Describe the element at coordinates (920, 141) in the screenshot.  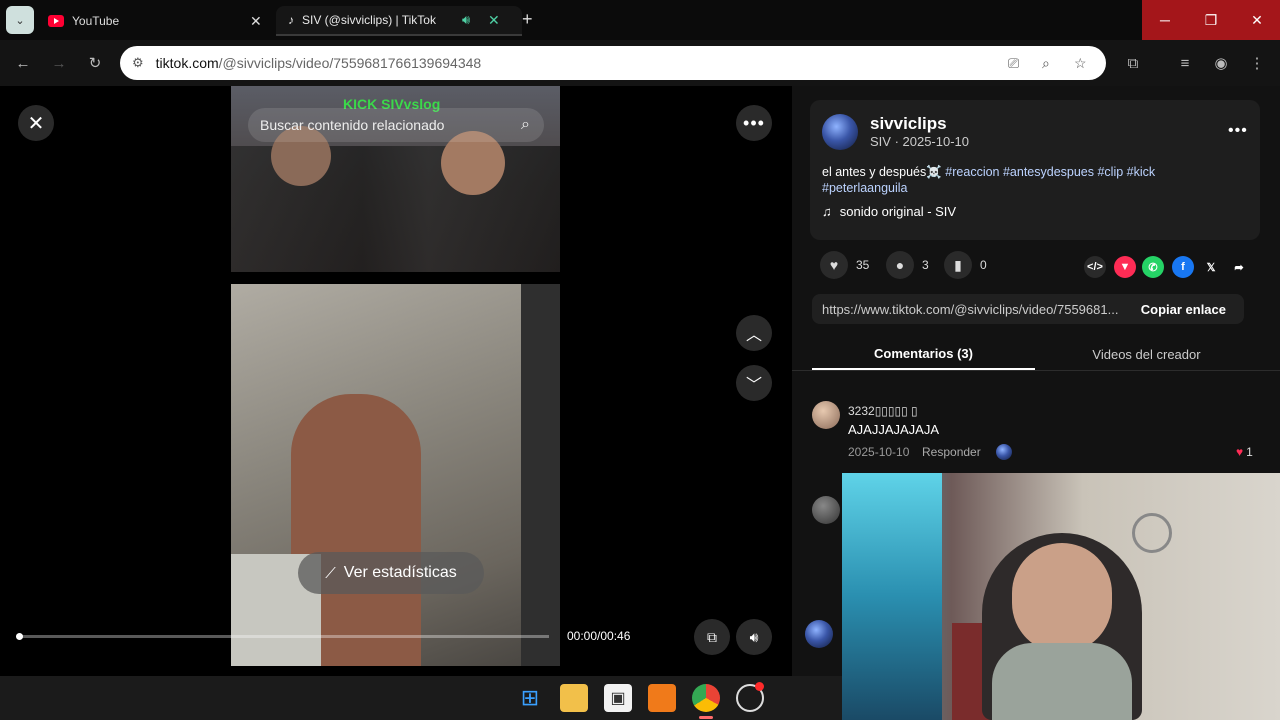
I see `post-meta: SIV · 2025-10-10` at that location.